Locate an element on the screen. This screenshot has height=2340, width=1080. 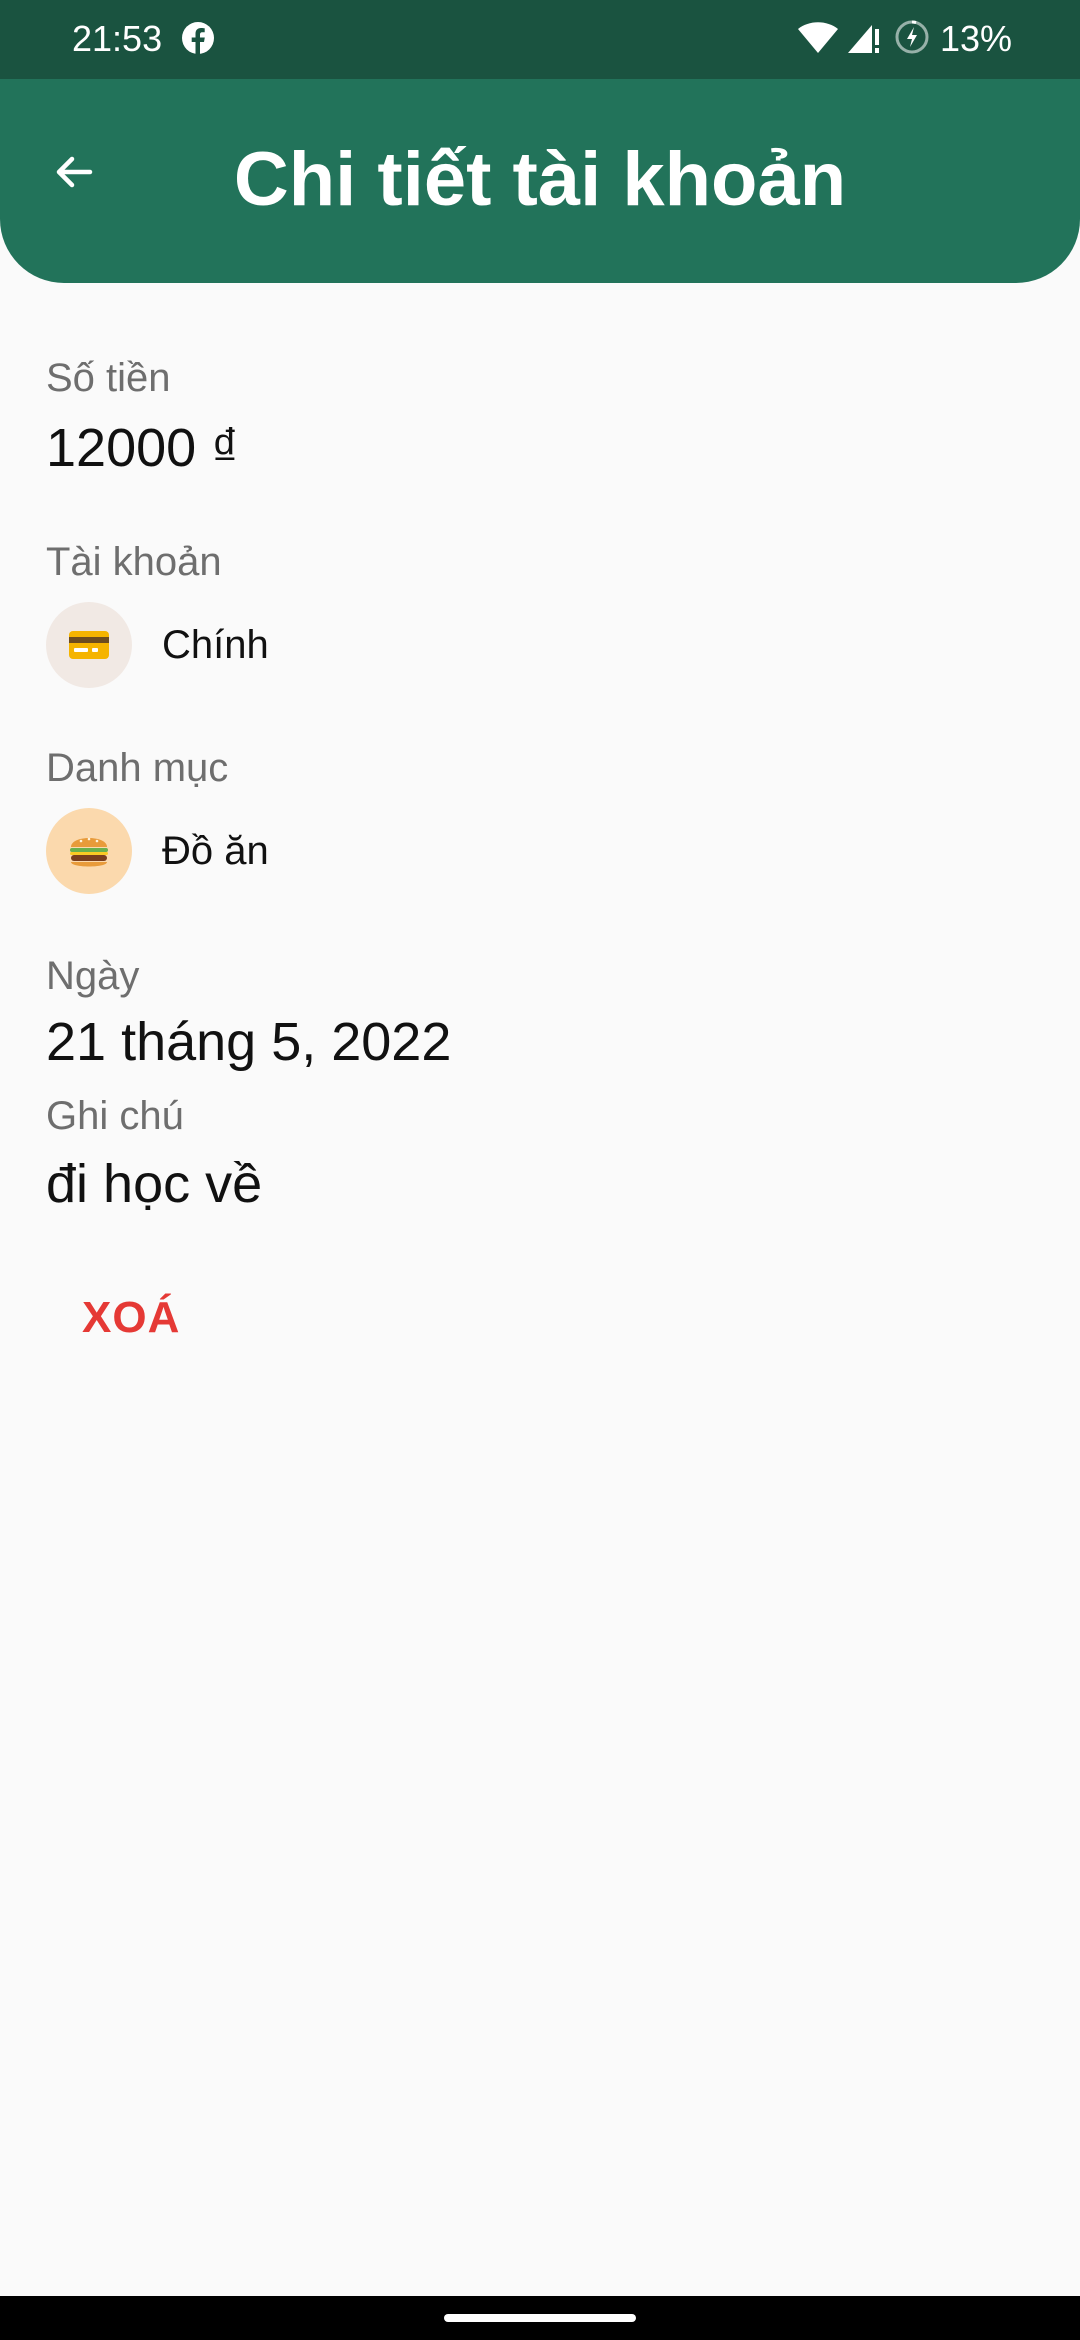
battery-percentage: 13% is located at coordinates (976, 38).